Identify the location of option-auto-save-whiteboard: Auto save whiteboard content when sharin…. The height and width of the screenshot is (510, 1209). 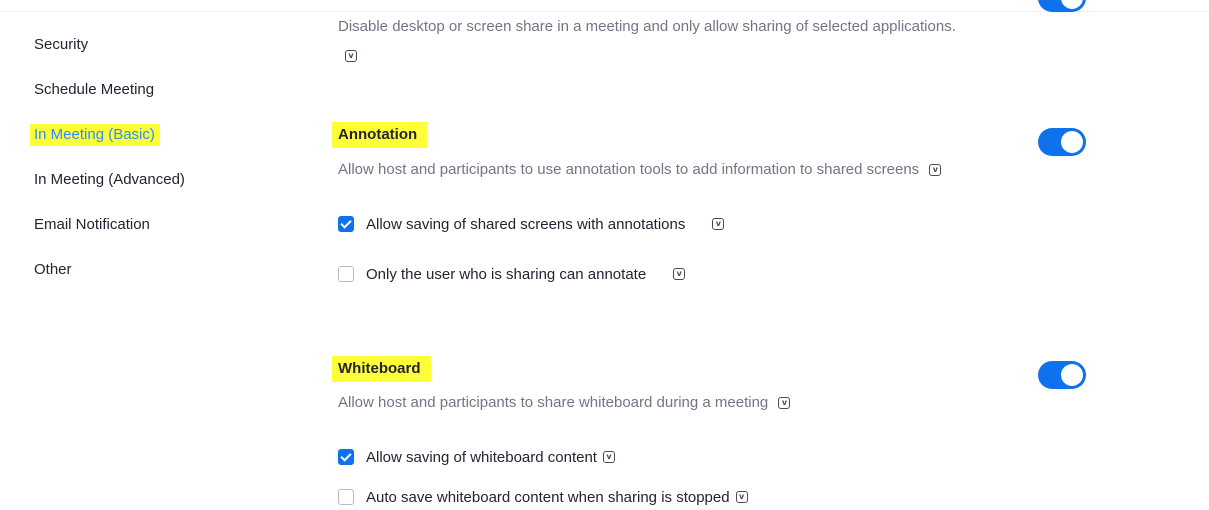
(543, 497).